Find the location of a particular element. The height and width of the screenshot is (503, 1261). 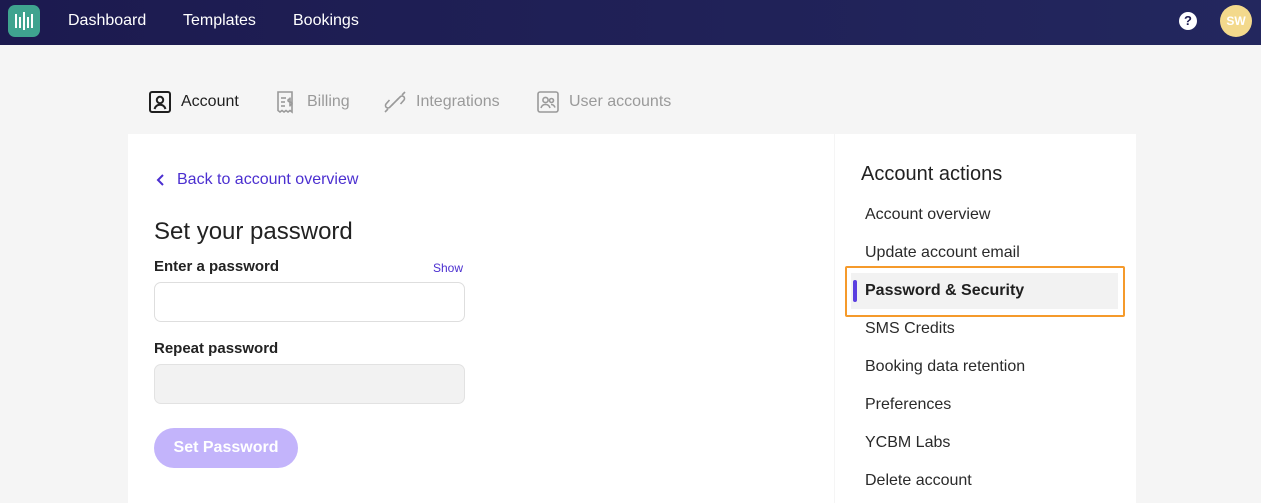

tab-billing: Billing is located at coordinates (311, 102).